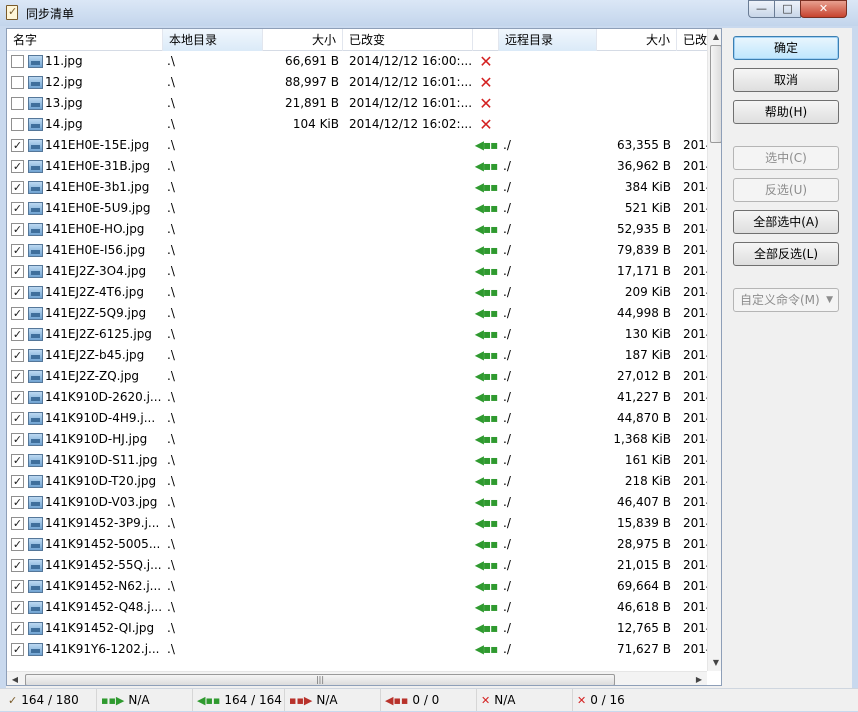 This screenshot has width=858, height=712. Describe the element at coordinates (357, 250) in the screenshot. I see `table-row: ✓ 141EH0E-I56.jpg .\ ./ 79,839 B 2014 ◀▪▪` at that location.